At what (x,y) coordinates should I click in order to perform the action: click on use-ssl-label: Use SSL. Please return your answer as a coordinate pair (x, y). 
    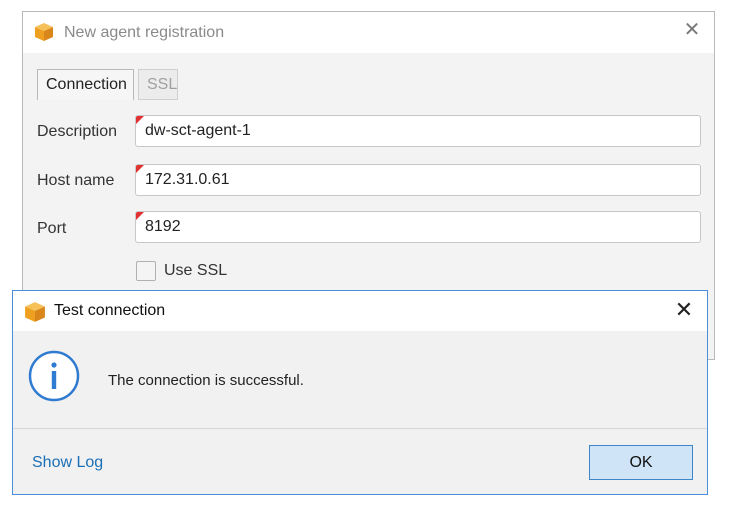
    Looking at the image, I should click on (196, 270).